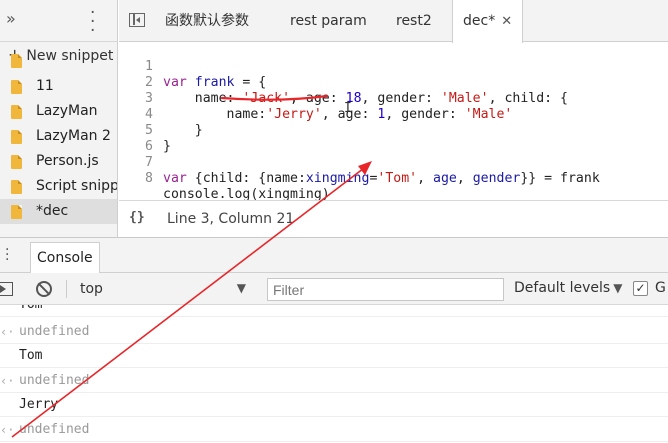  I want to click on text-cursor-icon: I, so click(348, 108).